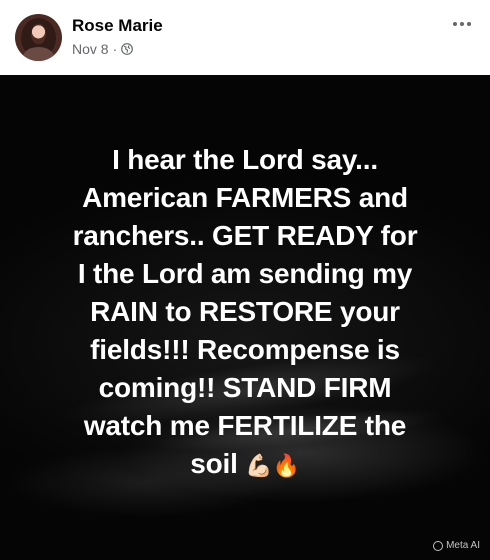 Image resolution: width=490 pixels, height=560 pixels. What do you see at coordinates (127, 49) in the screenshot?
I see `globe-icon` at bounding box center [127, 49].